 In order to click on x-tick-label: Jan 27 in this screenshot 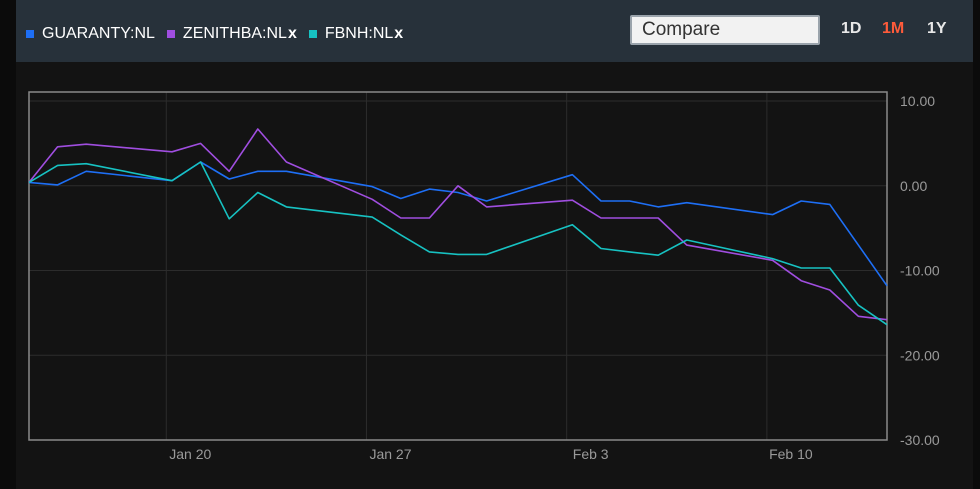, I will do `click(390, 454)`.